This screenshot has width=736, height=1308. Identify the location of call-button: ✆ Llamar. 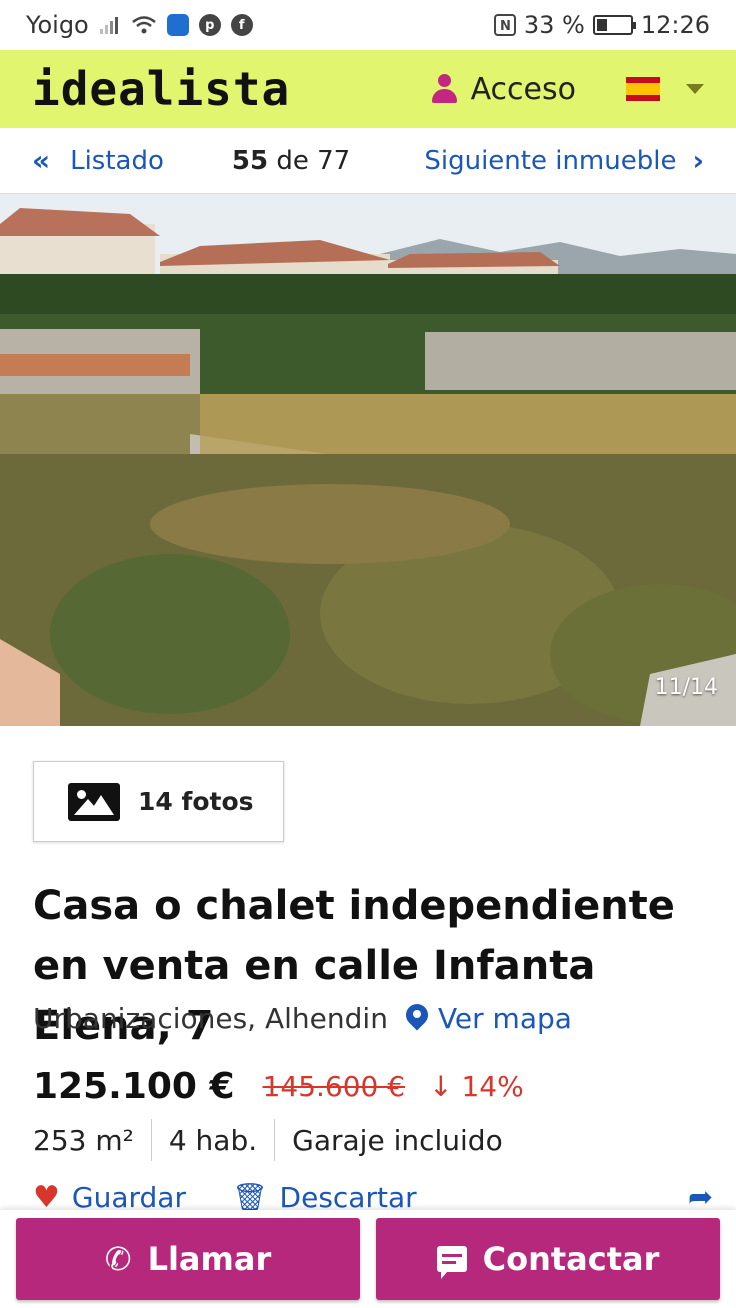
(188, 1259).